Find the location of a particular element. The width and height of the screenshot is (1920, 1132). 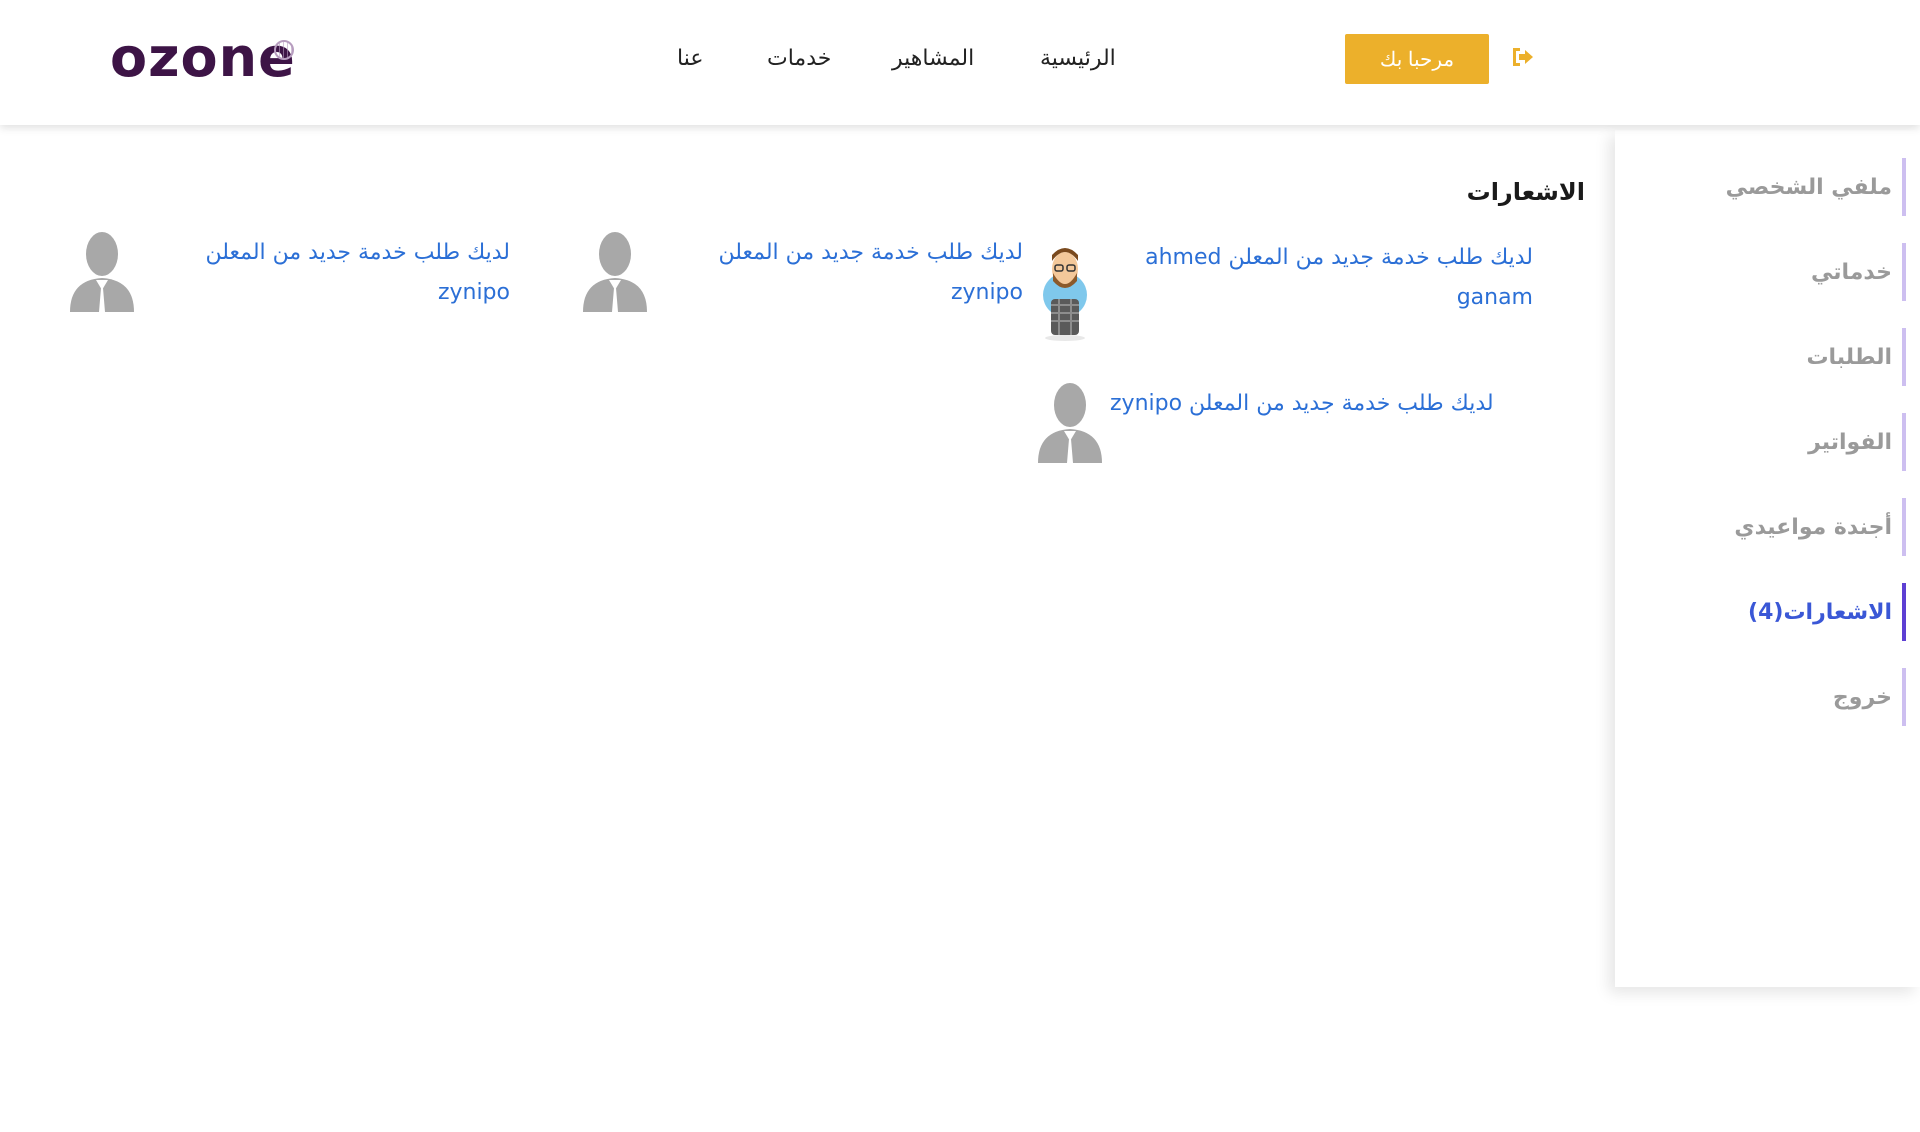

sidebar-item-label: الطلبات is located at coordinates (1849, 357).